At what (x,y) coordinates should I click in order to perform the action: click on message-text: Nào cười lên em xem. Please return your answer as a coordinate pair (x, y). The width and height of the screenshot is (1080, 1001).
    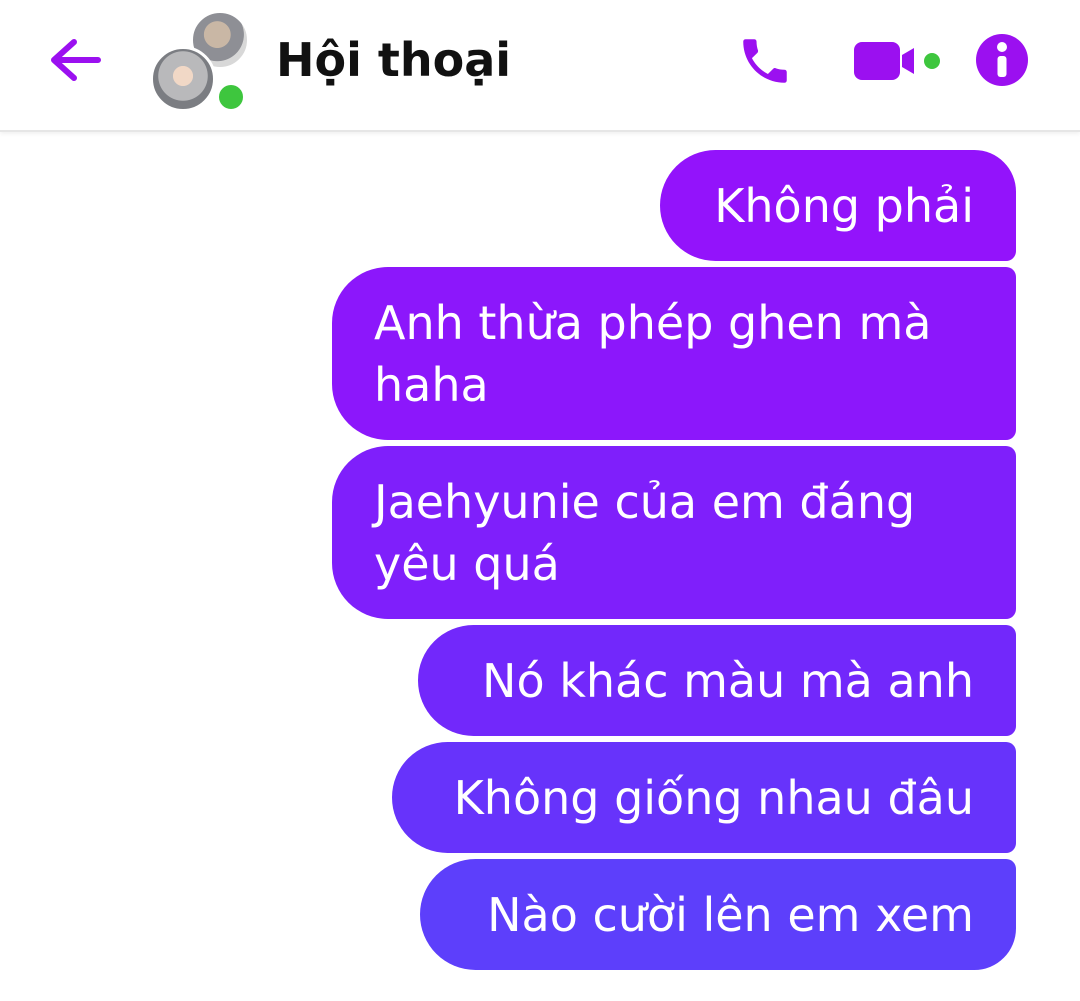
    Looking at the image, I should click on (730, 914).